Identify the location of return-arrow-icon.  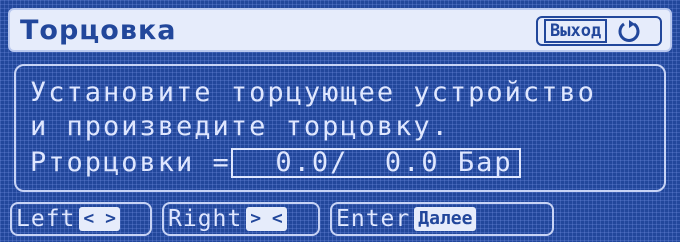
(629, 31).